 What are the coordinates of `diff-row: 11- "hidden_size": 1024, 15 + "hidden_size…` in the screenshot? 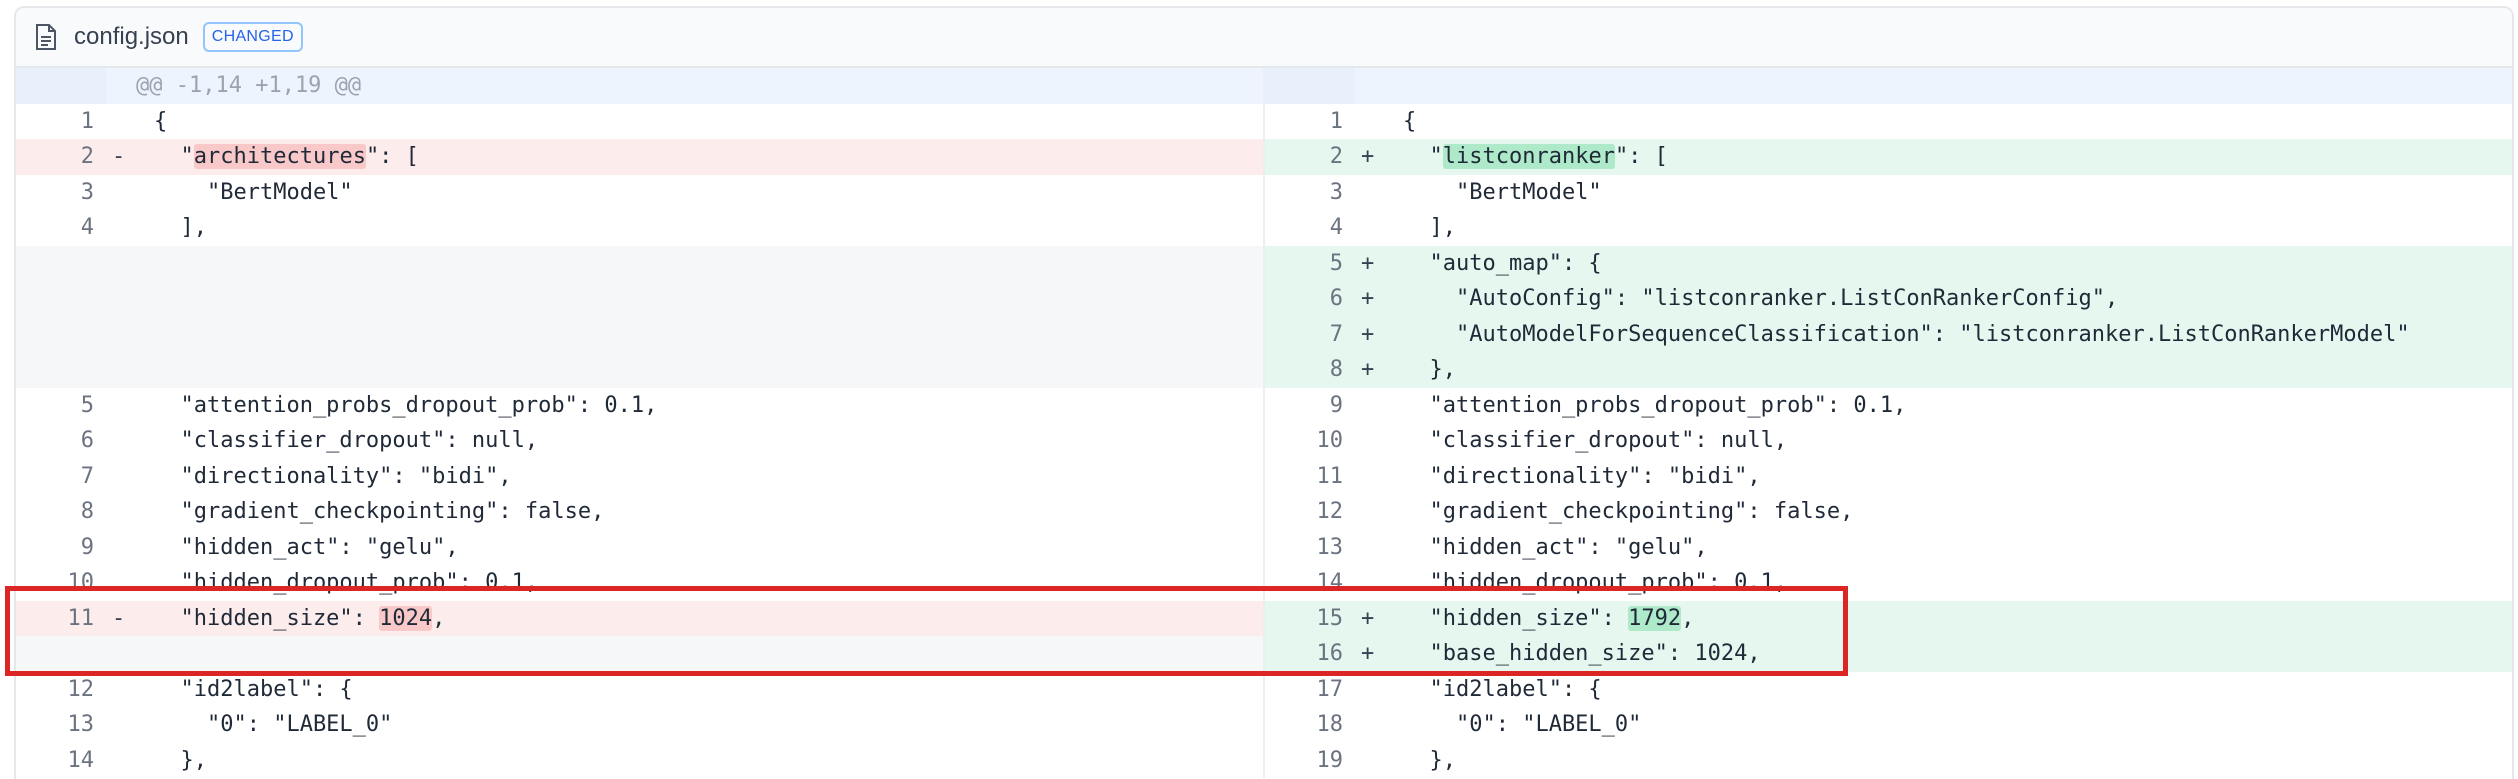 It's located at (1264, 618).